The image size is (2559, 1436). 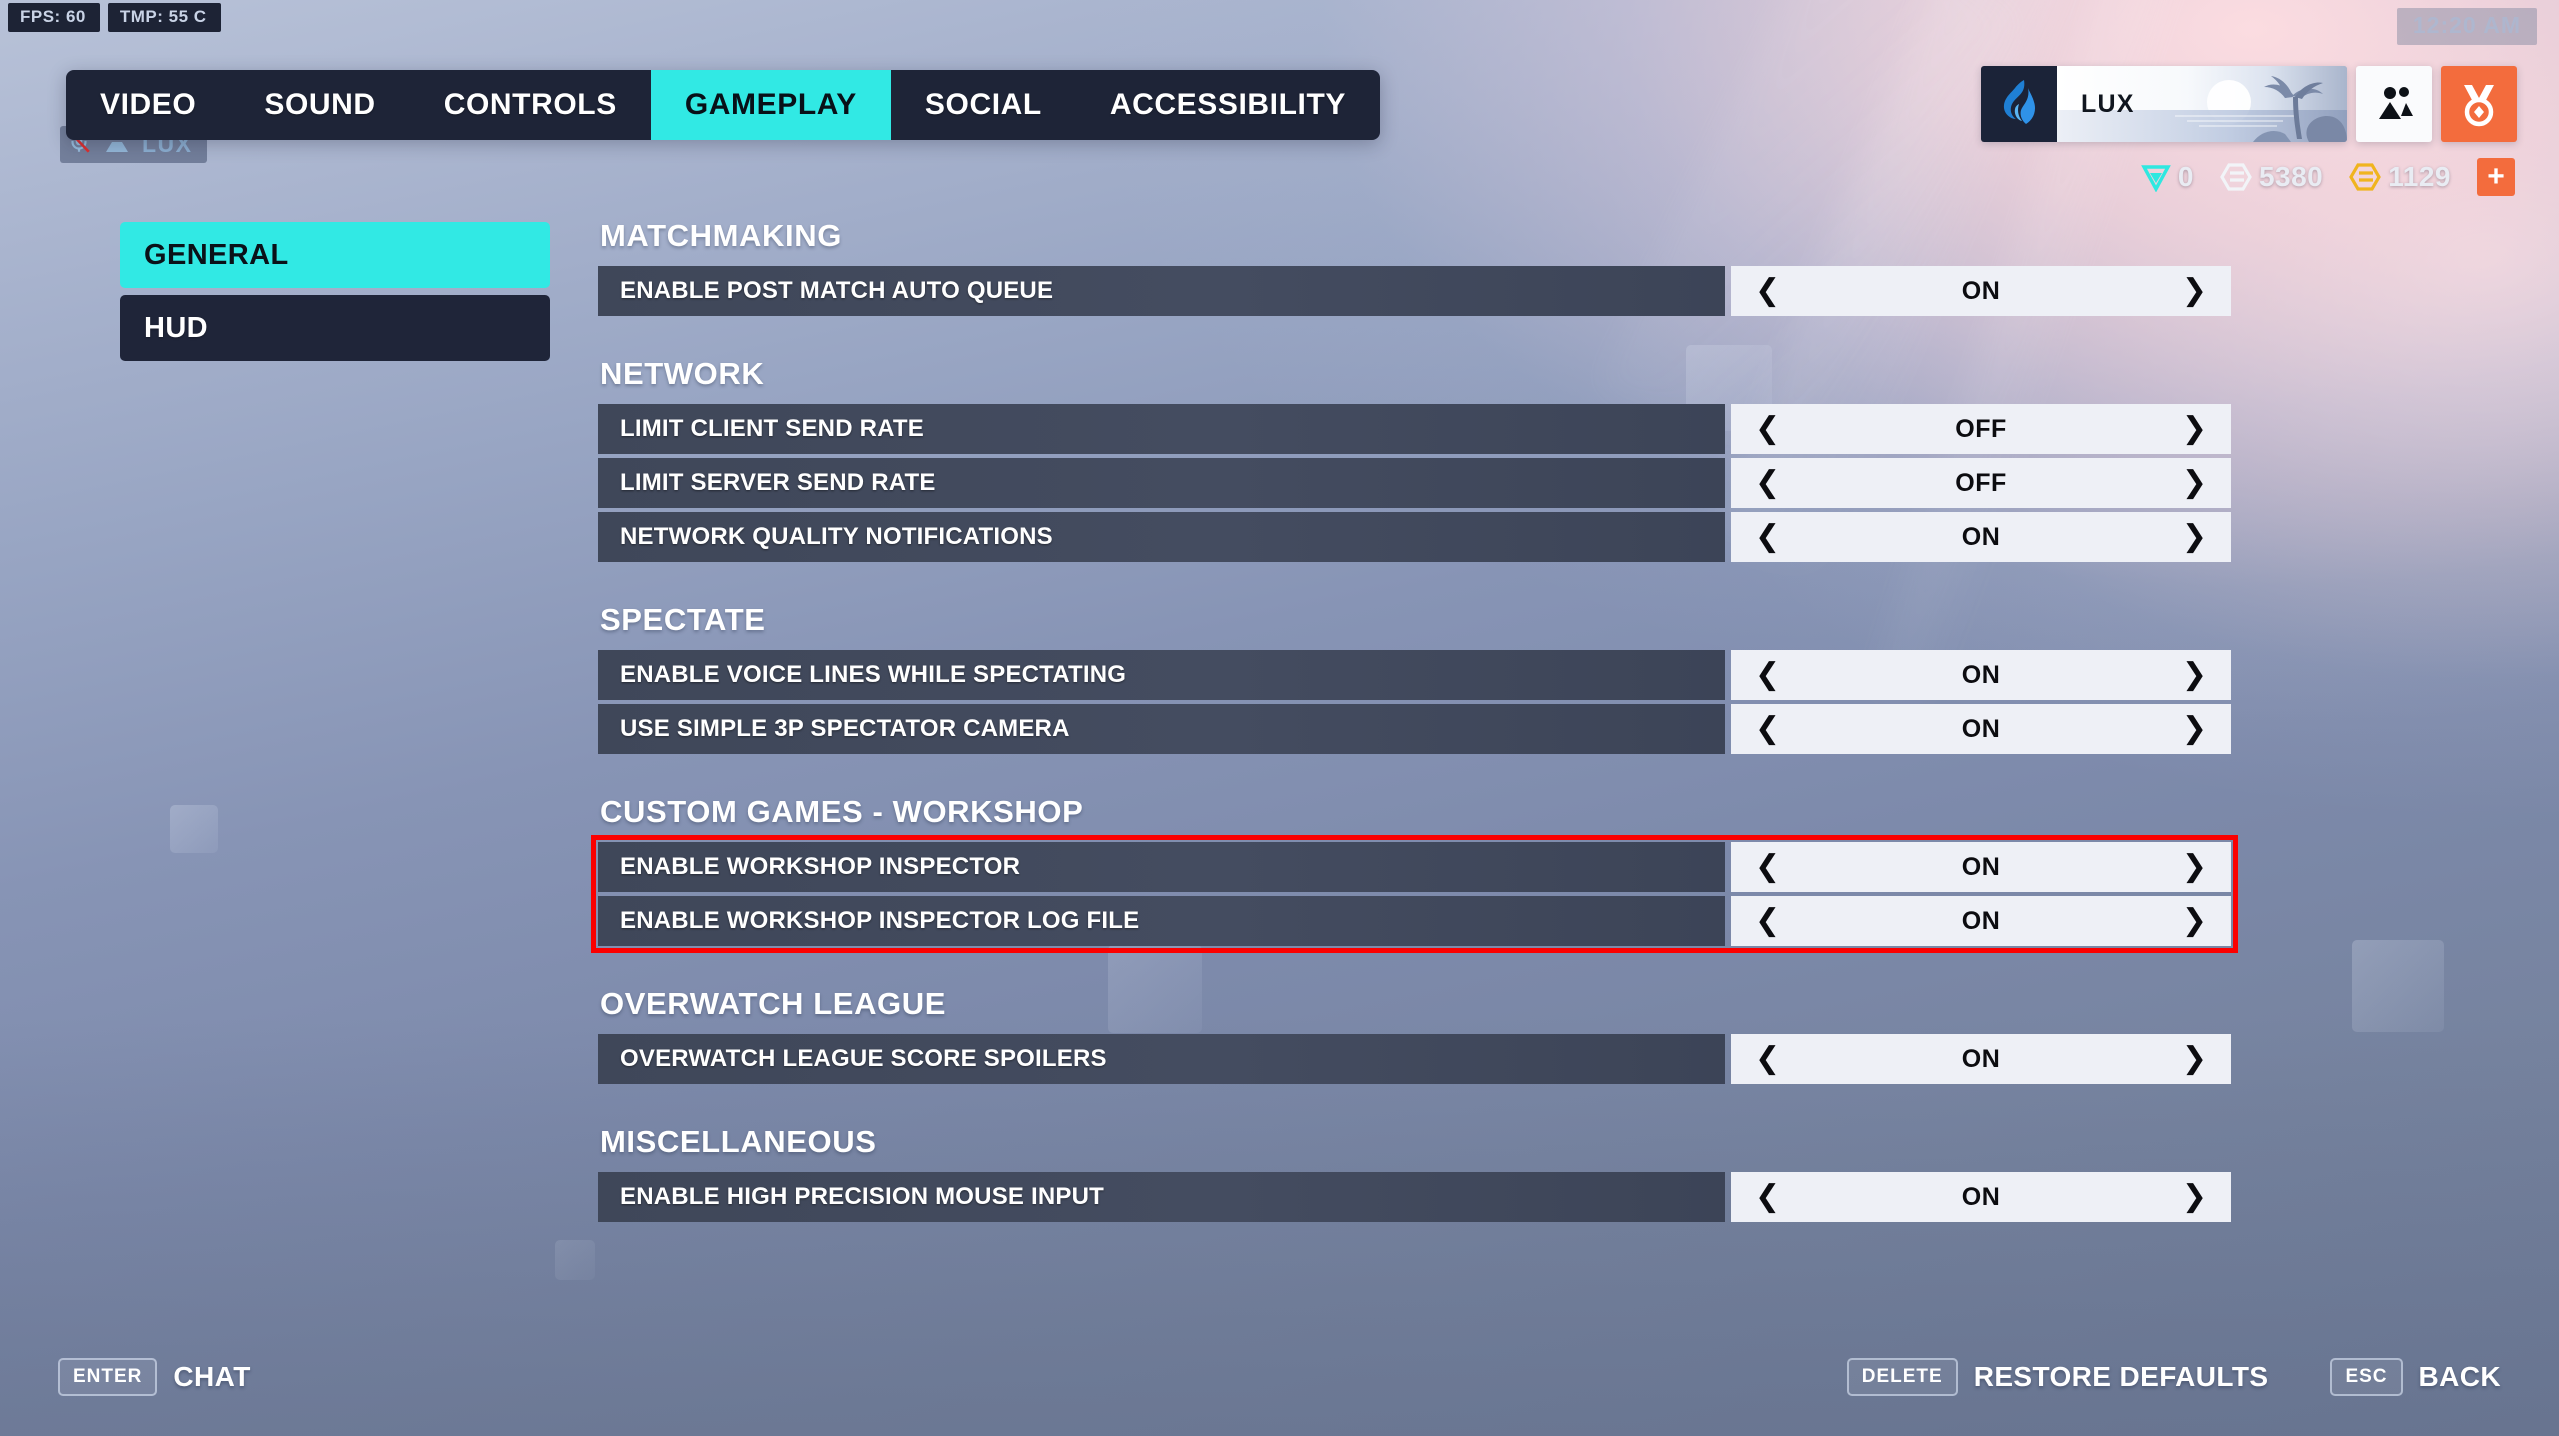 I want to click on setting-row-overwatch-league-score-spoilers: OVERWATCH LEAGUE SCORE SPOILERS ❮ ON ❯, so click(x=1414, y=1059).